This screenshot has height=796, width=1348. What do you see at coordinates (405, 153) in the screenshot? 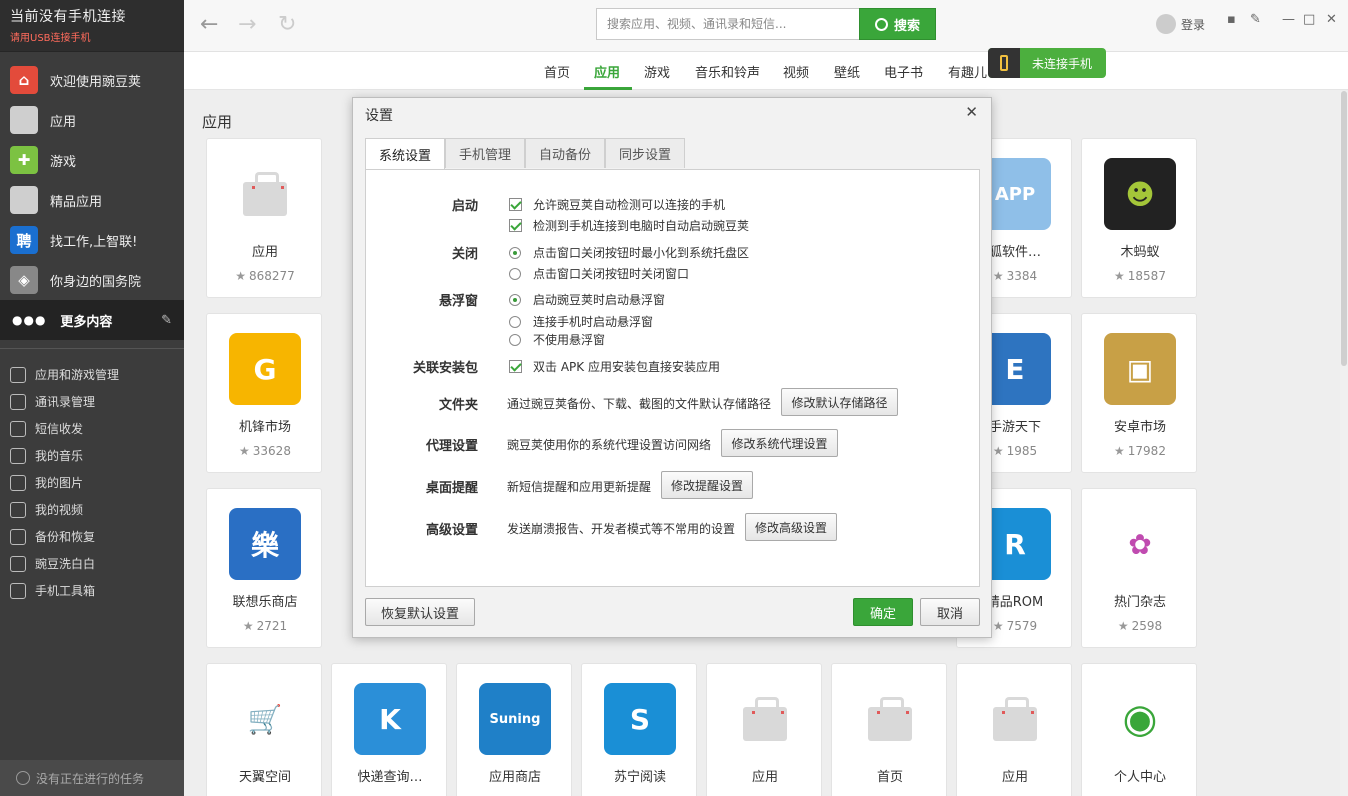
I see `tab-system-settings: 系统设置` at bounding box center [405, 153].